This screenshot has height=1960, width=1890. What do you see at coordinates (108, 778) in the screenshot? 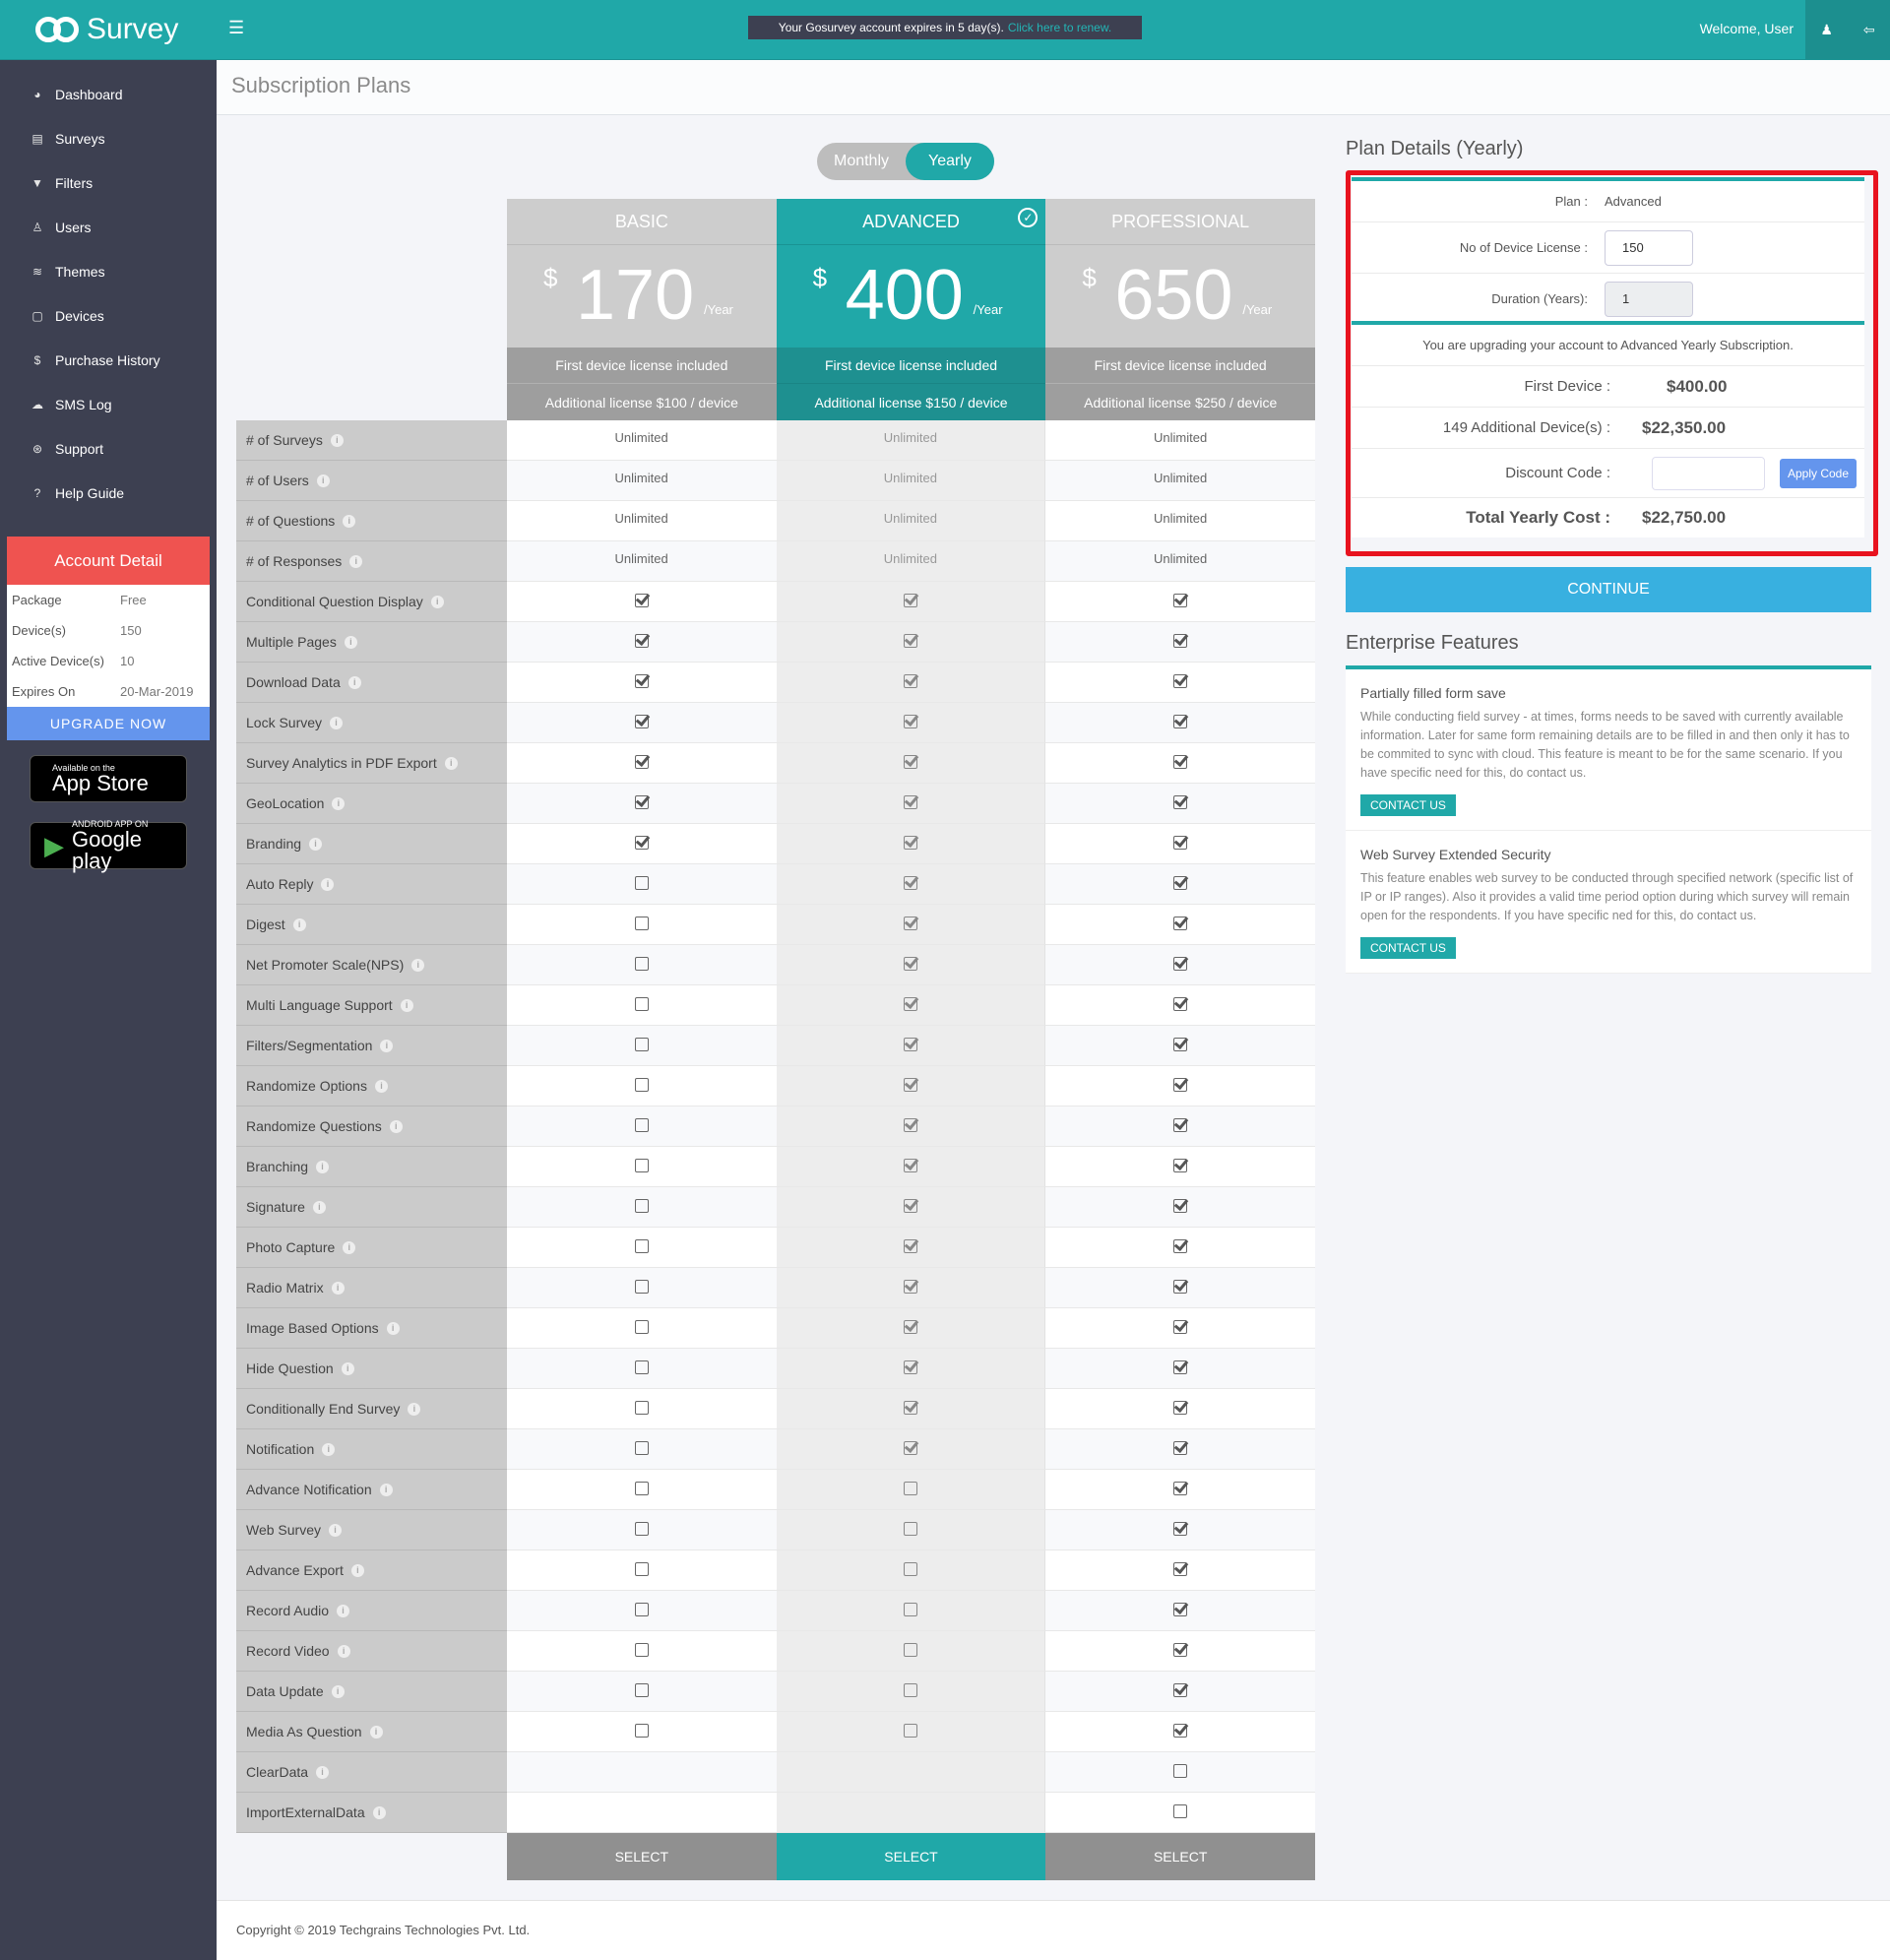
I see `app-store-badge: Available on the App Store` at bounding box center [108, 778].